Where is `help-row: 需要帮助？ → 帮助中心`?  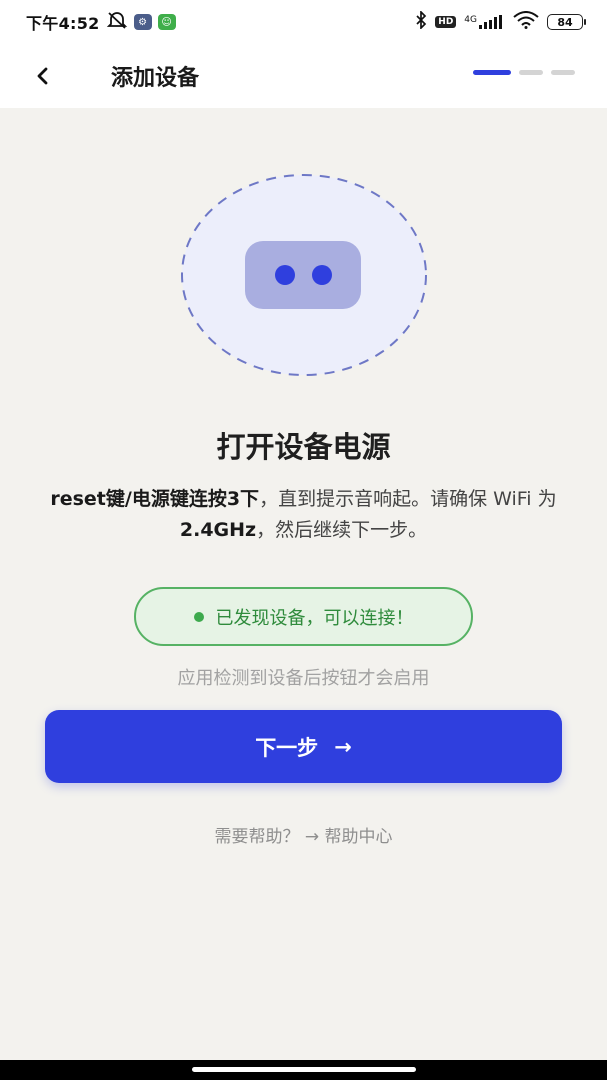
help-row: 需要帮助？ → 帮助中心 is located at coordinates (303, 834).